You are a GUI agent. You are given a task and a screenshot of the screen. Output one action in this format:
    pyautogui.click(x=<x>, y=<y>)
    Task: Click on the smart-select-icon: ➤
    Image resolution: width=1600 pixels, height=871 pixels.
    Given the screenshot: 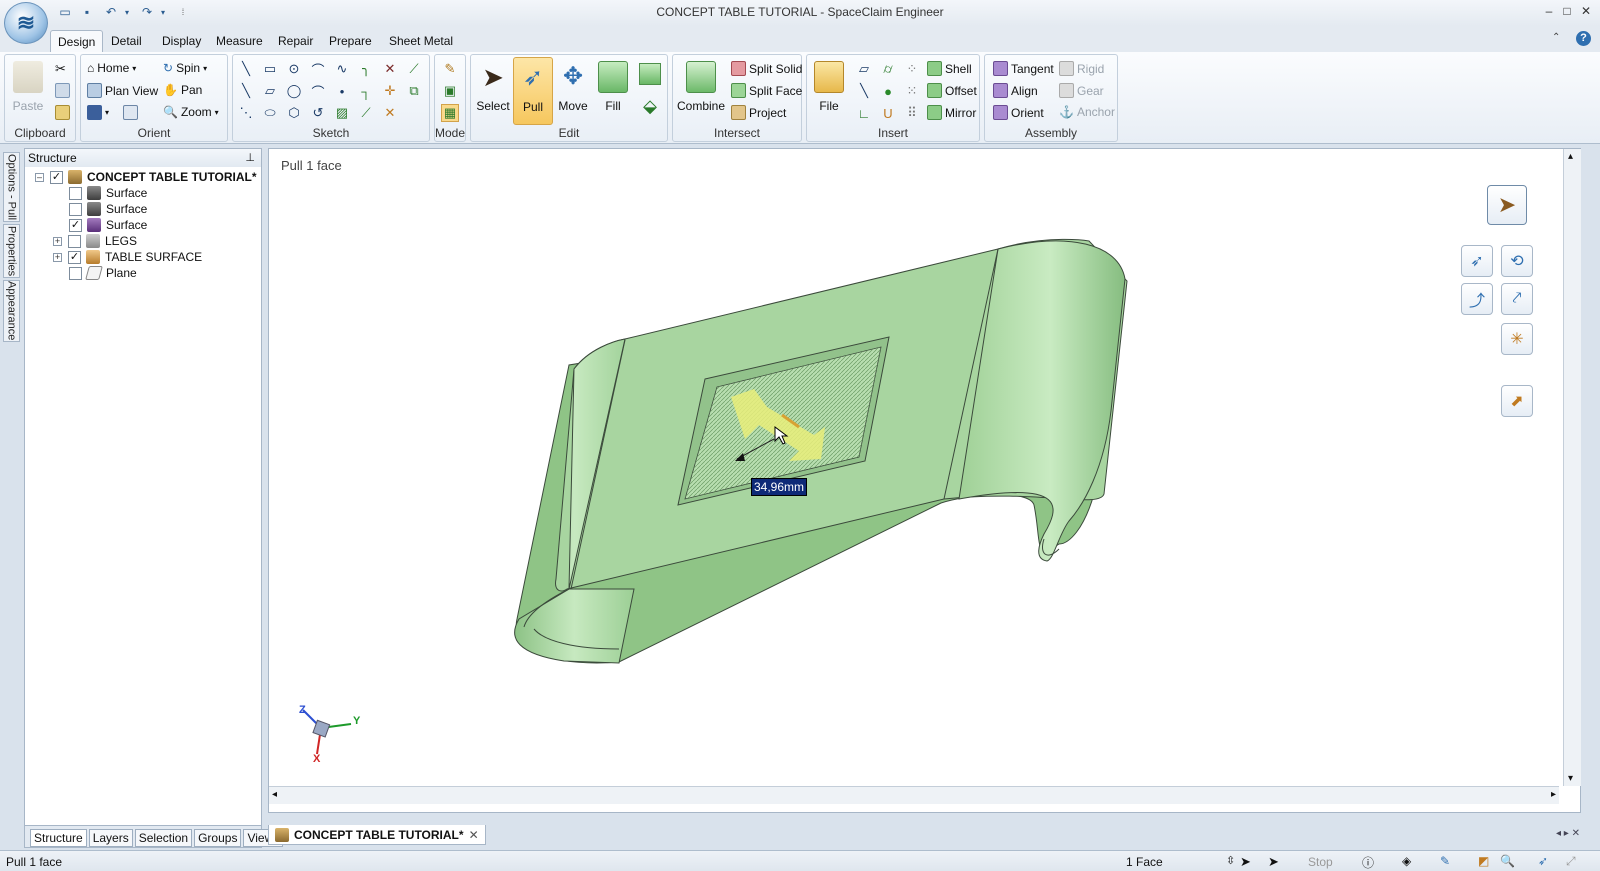 What is the action you would take?
    pyautogui.click(x=1245, y=862)
    